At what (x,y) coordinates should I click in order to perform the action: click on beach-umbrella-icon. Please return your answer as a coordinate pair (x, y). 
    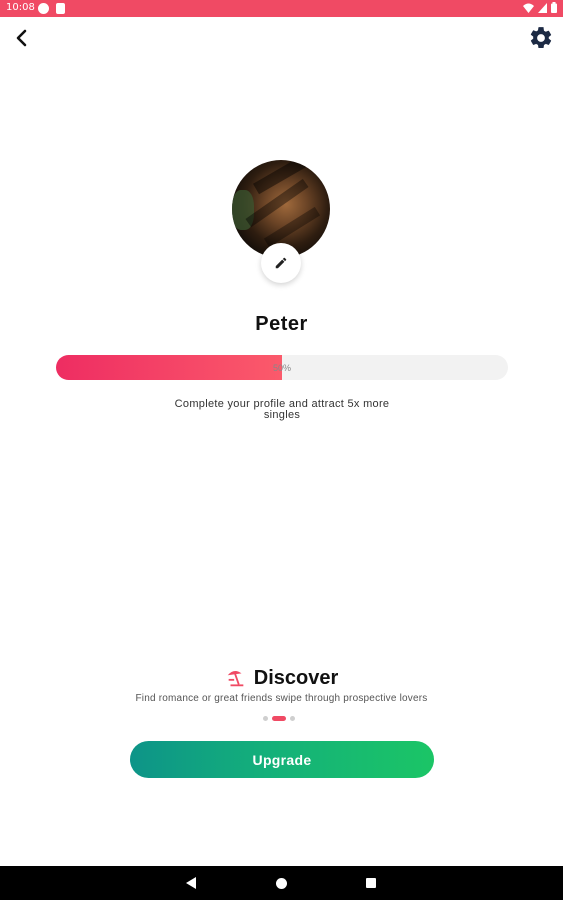
    Looking at the image, I should click on (235, 679).